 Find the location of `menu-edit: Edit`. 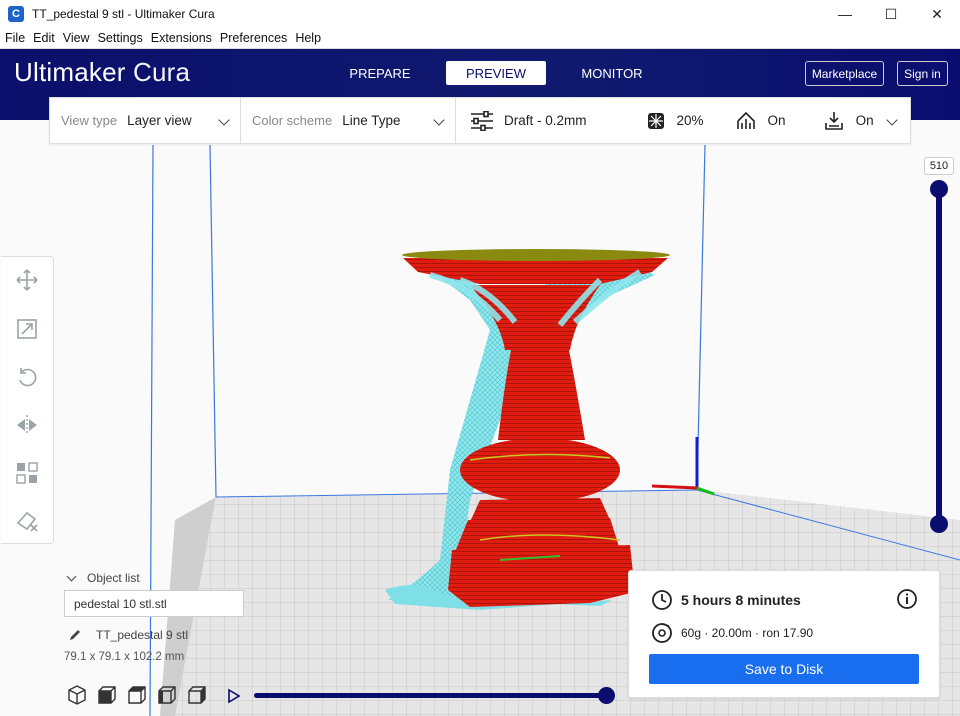

menu-edit: Edit is located at coordinates (44, 38).